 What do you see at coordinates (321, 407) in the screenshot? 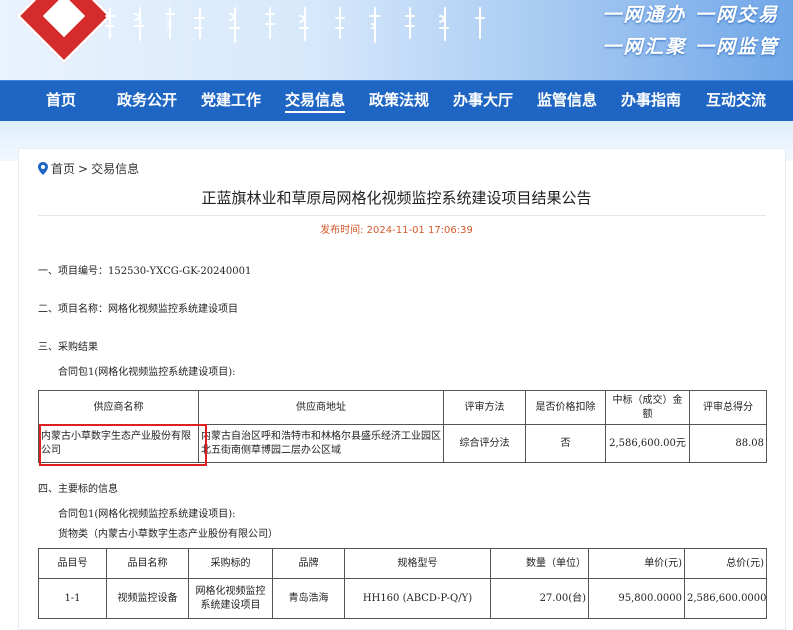
I see `col-header-address: 供应商地址` at bounding box center [321, 407].